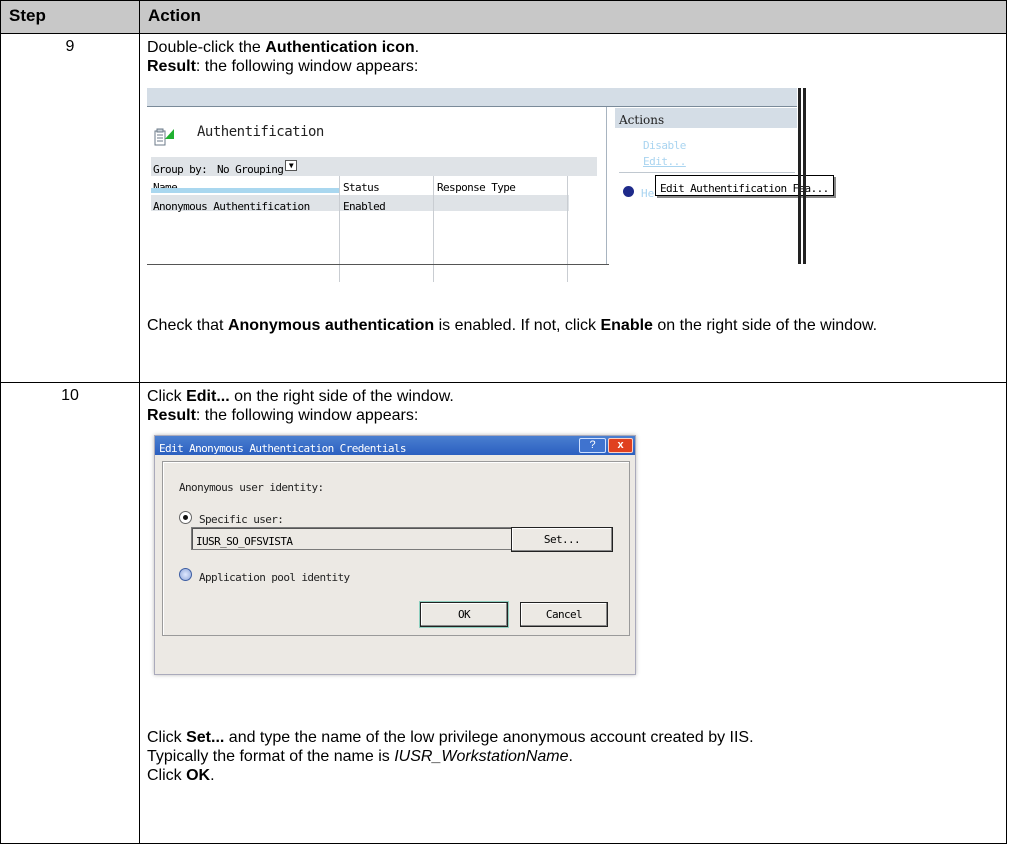  I want to click on sort-indicator, so click(245, 190).